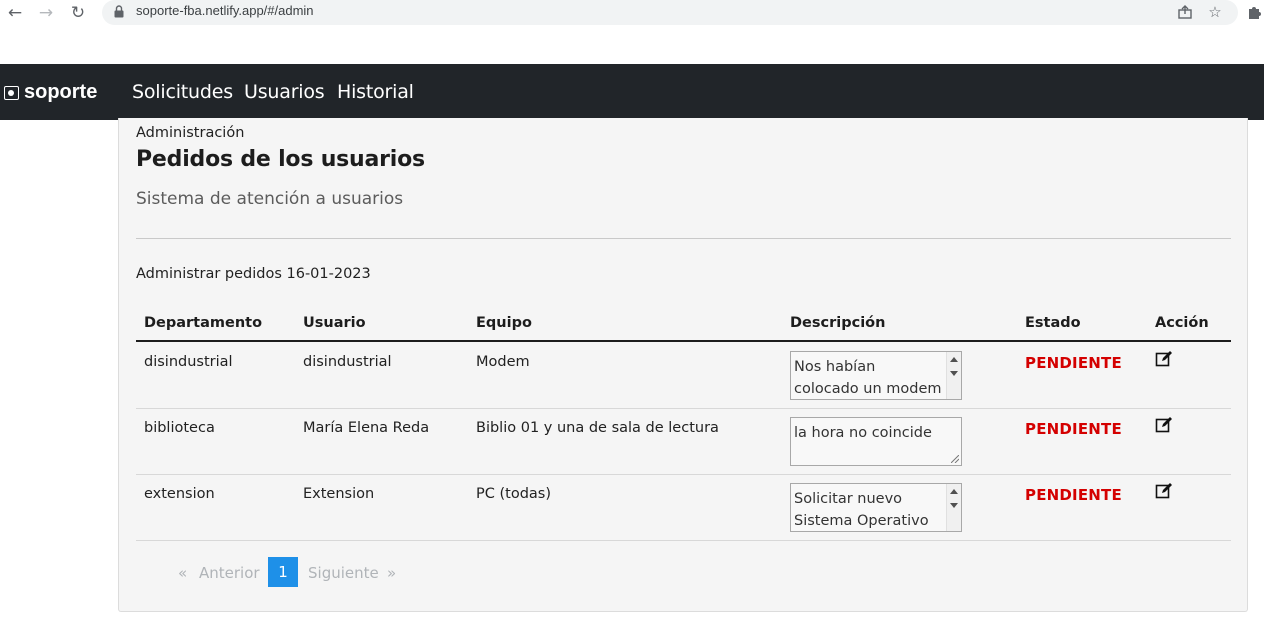 Image resolution: width=1264 pixels, height=627 pixels. Describe the element at coordinates (504, 323) in the screenshot. I see `column-header-equipo: Equipo` at that location.